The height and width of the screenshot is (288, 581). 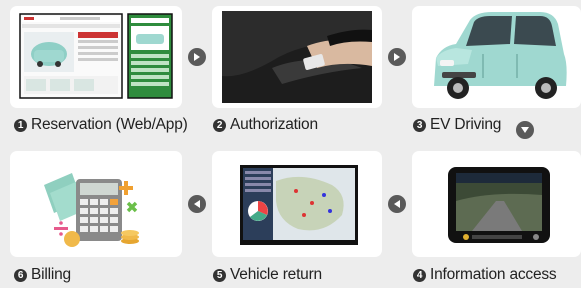 I want to click on billing-card, so click(x=96, y=204).